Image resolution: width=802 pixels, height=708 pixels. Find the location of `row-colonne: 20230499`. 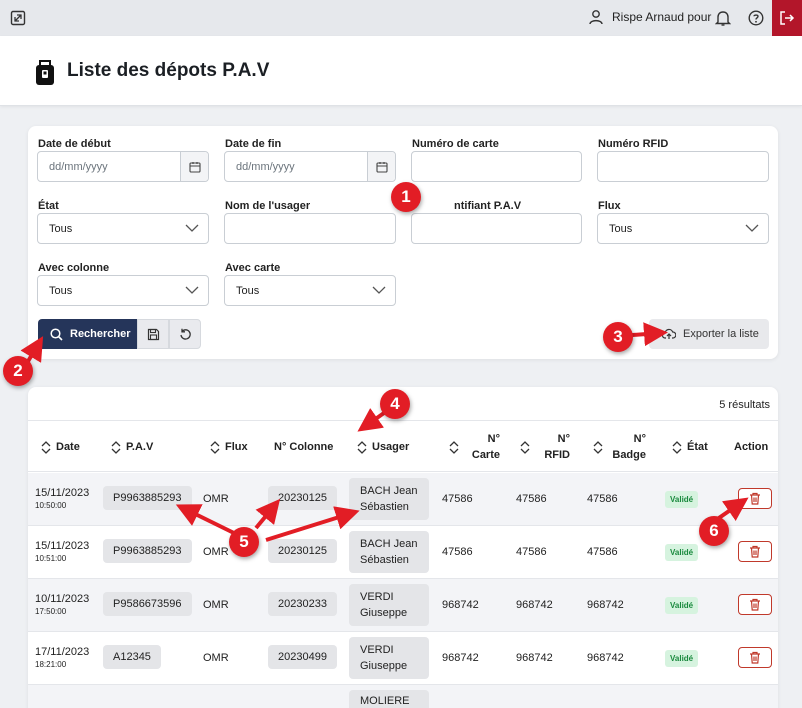

row-colonne: 20230499 is located at coordinates (302, 657).